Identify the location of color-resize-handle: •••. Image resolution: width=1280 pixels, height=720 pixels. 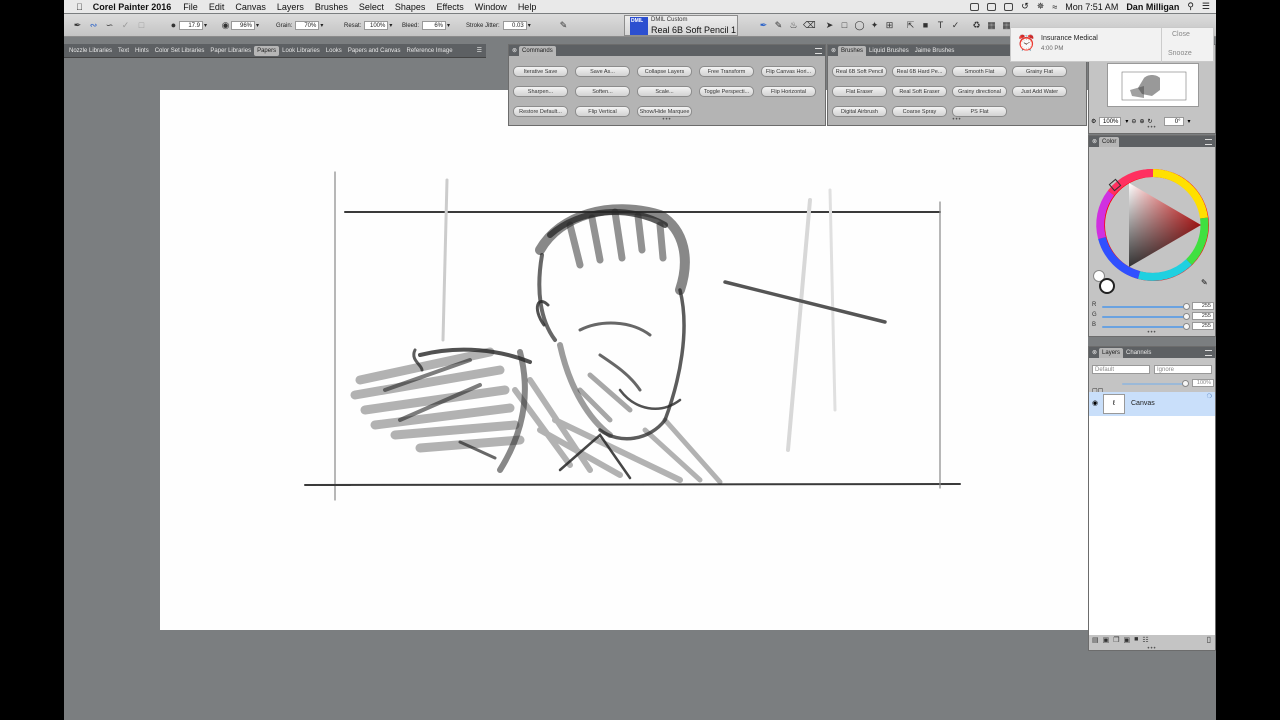
(1152, 333).